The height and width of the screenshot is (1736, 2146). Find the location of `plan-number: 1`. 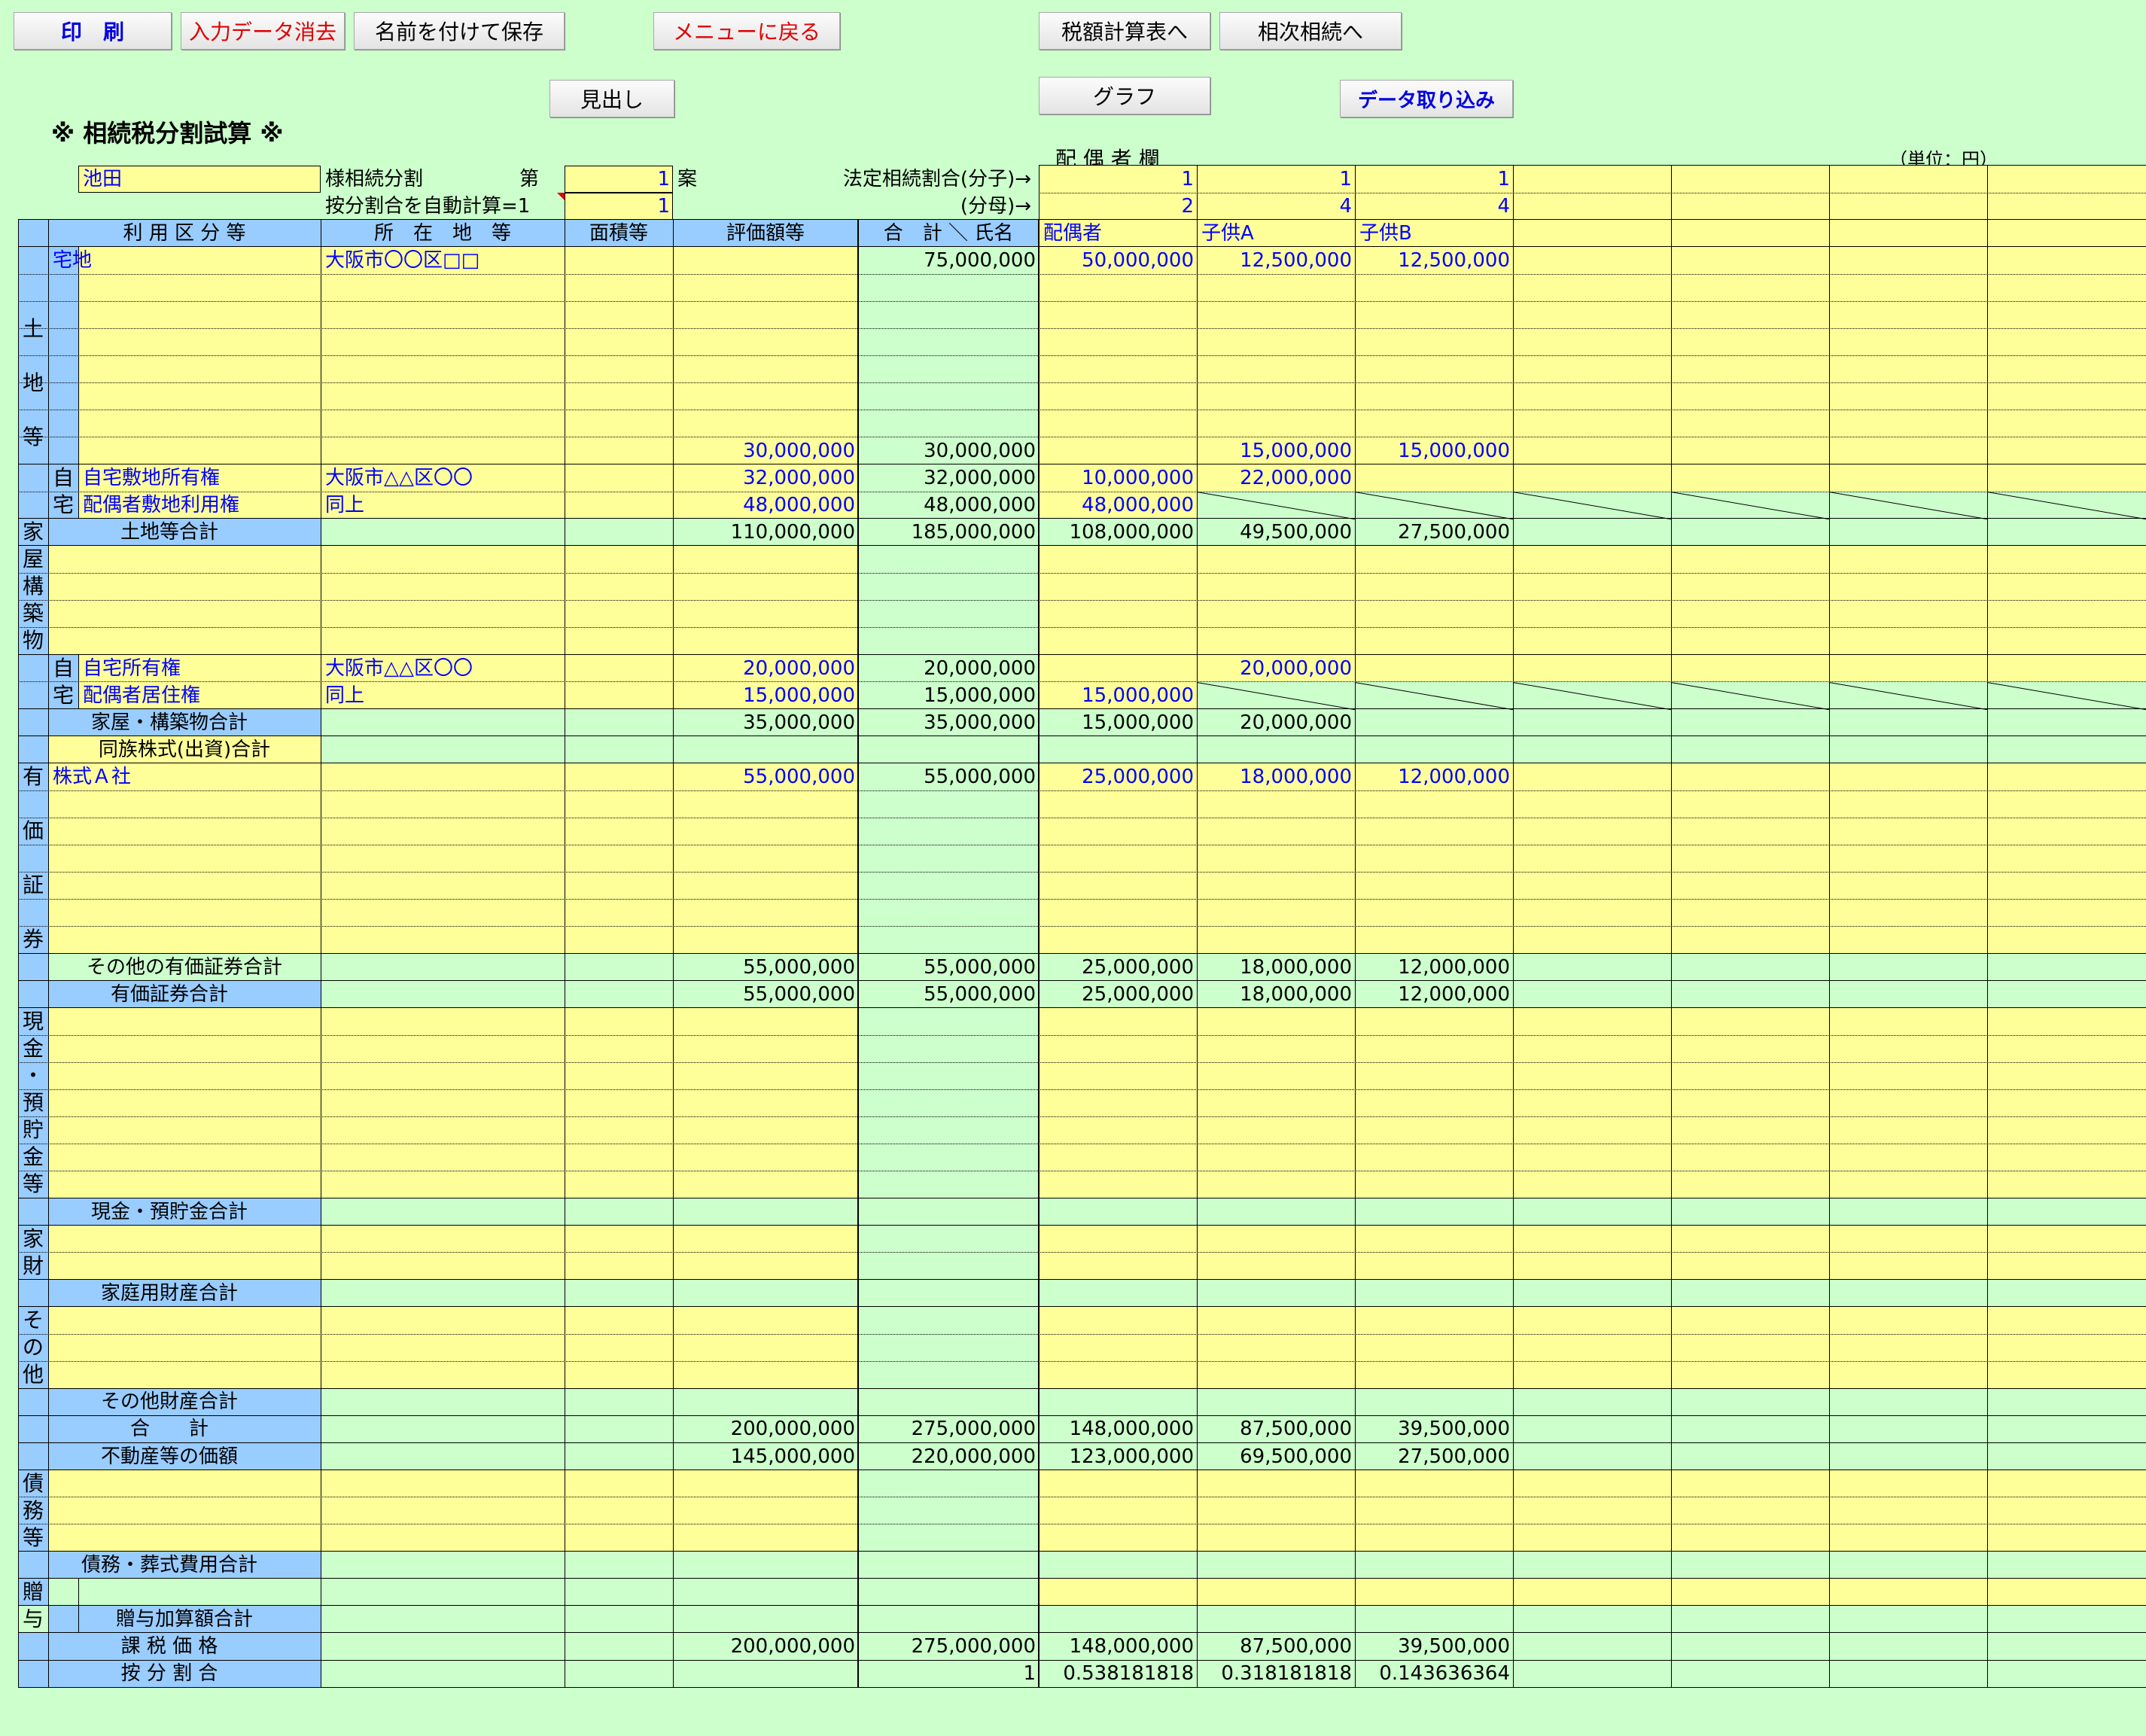

plan-number: 1 is located at coordinates (663, 179).